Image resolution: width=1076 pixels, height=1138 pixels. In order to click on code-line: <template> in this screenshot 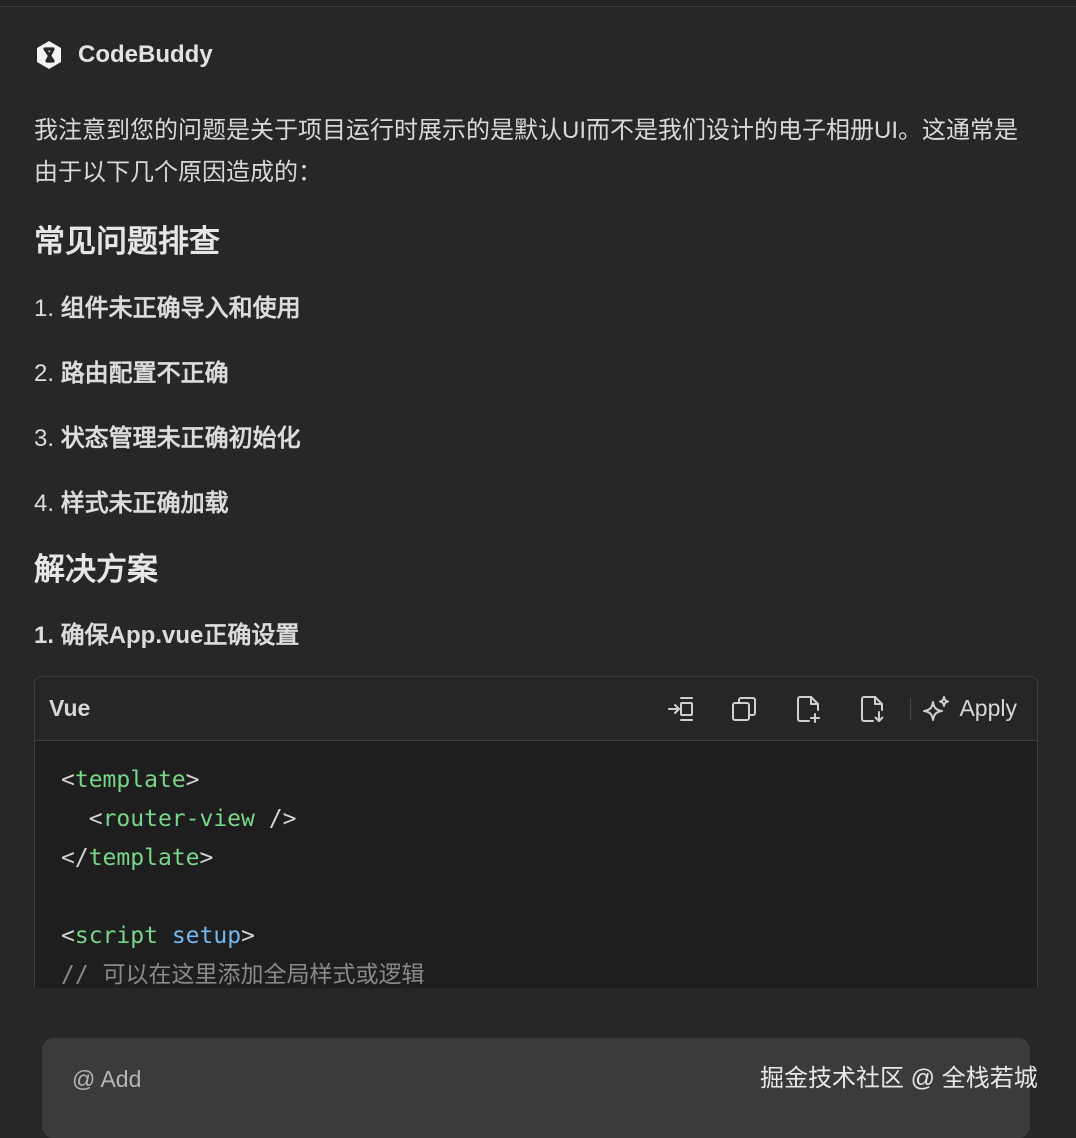, I will do `click(130, 780)`.